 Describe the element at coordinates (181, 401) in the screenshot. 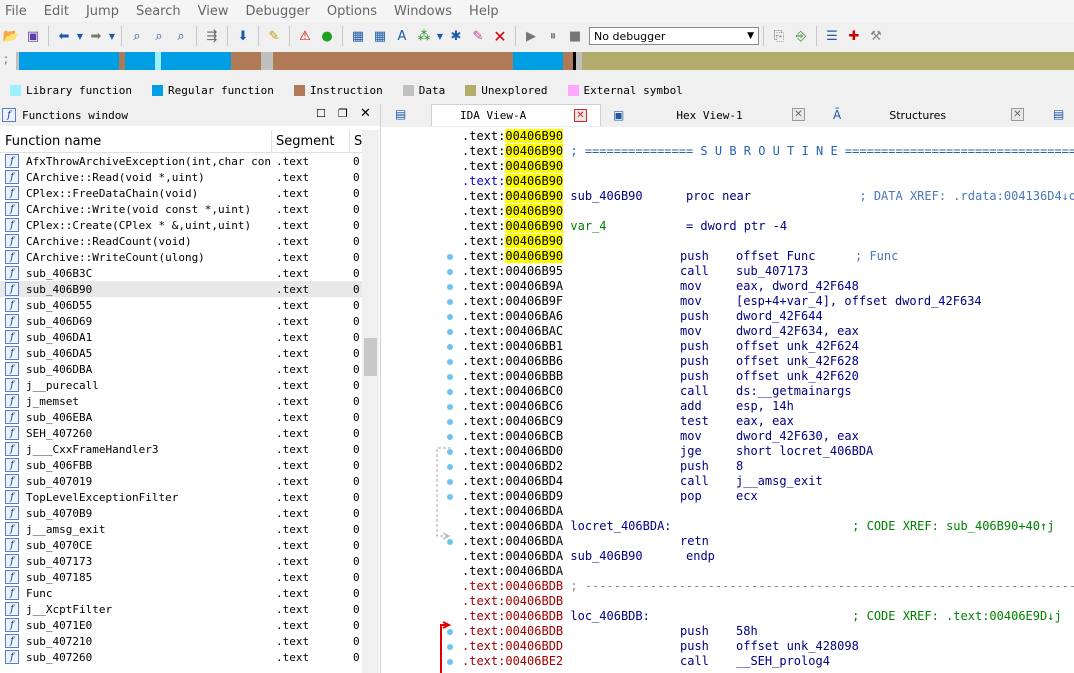

I see `function-row: f j_memset .text 0` at that location.